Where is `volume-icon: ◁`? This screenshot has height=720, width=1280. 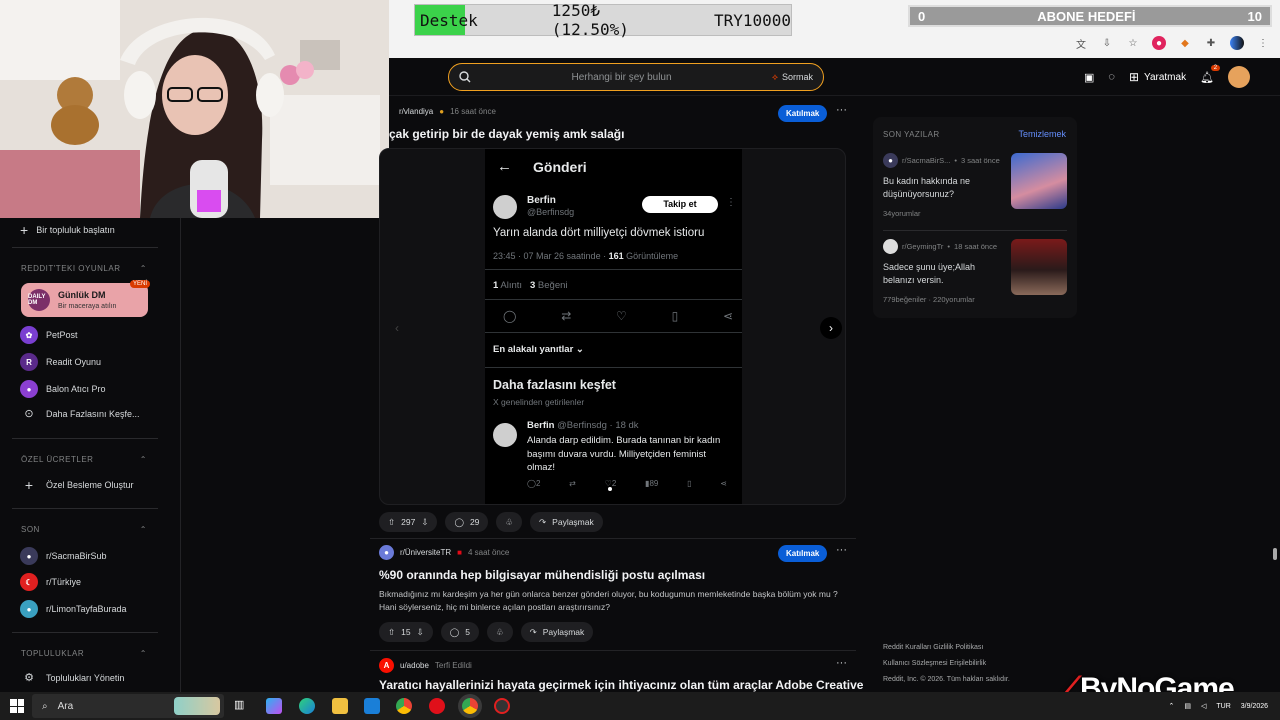
volume-icon: ◁ is located at coordinates (1203, 706).